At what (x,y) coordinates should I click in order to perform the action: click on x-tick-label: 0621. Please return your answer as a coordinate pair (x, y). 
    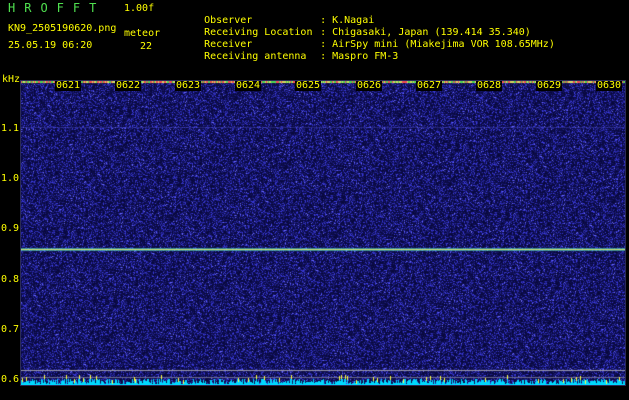
    Looking at the image, I should click on (68, 85).